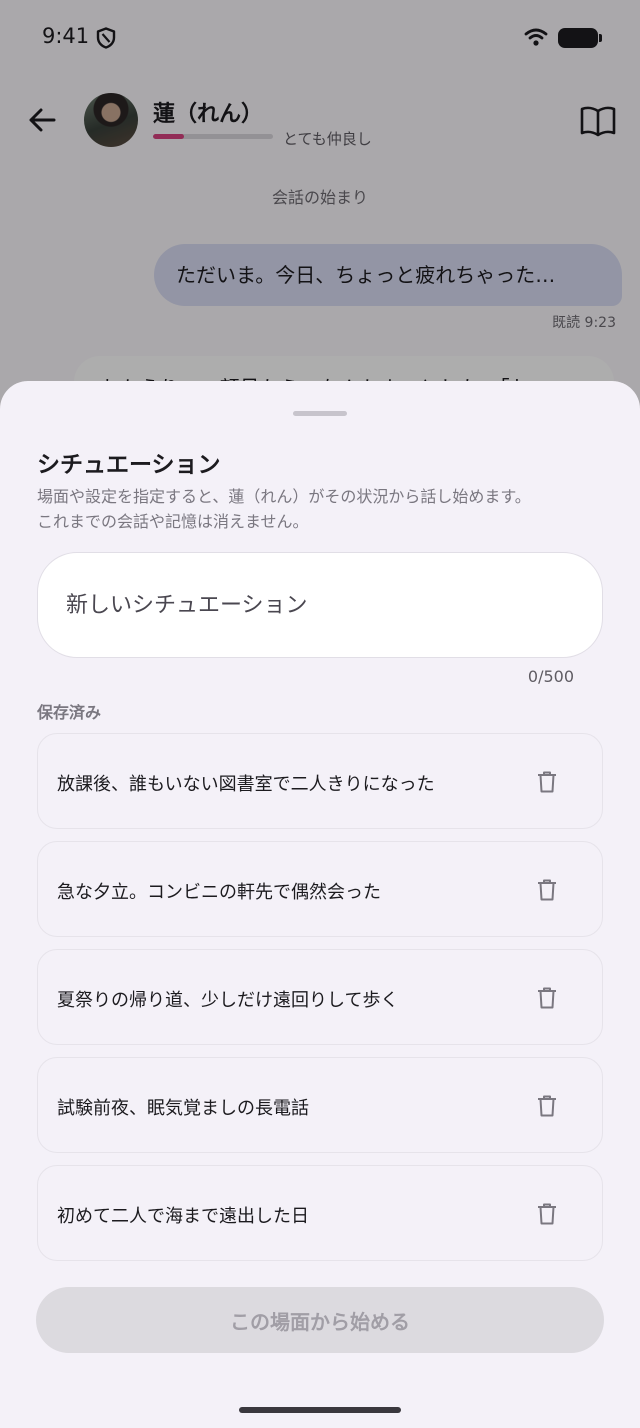  Describe the element at coordinates (320, 605) in the screenshot. I see `new-situation-input` at that location.